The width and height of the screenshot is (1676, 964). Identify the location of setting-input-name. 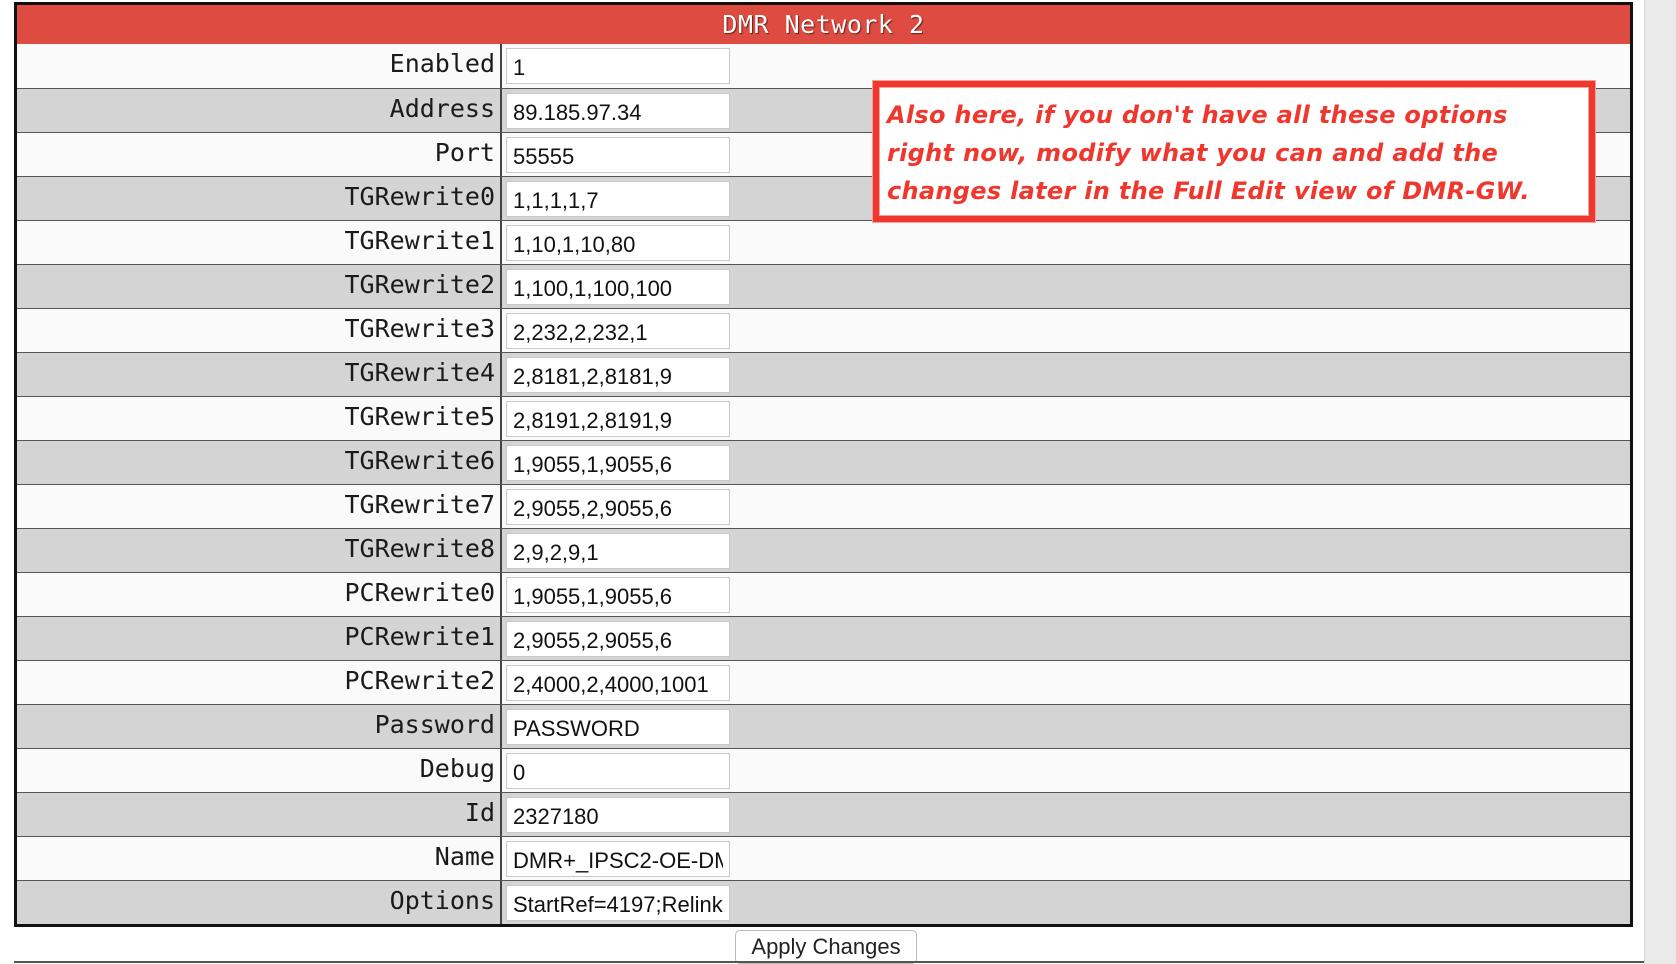
(618, 859).